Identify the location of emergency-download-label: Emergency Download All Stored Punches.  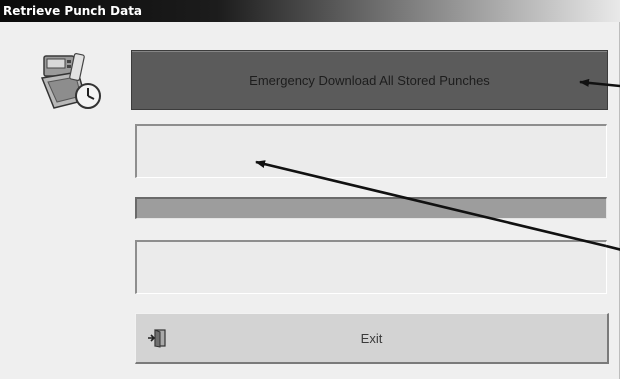
(369, 80).